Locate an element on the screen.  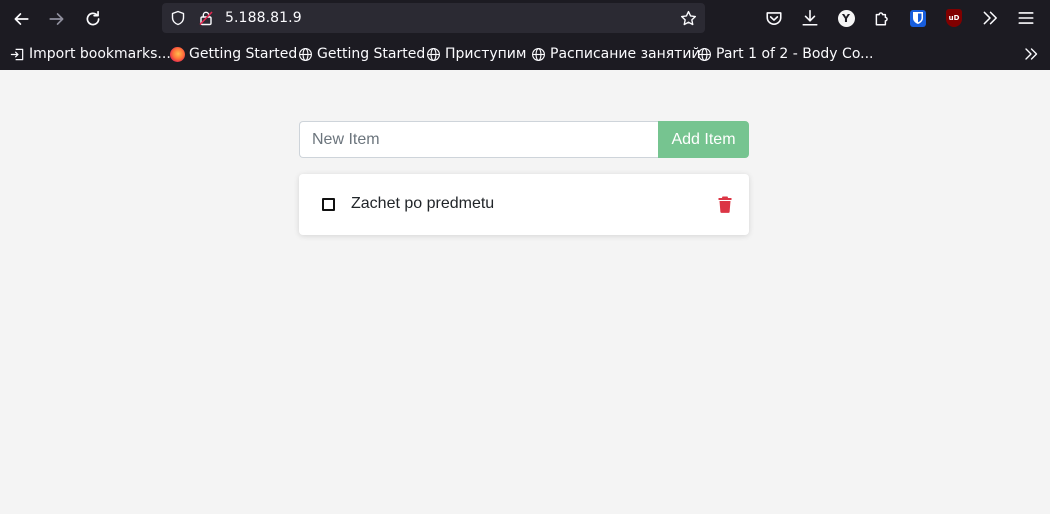
import-icon is located at coordinates (17, 54).